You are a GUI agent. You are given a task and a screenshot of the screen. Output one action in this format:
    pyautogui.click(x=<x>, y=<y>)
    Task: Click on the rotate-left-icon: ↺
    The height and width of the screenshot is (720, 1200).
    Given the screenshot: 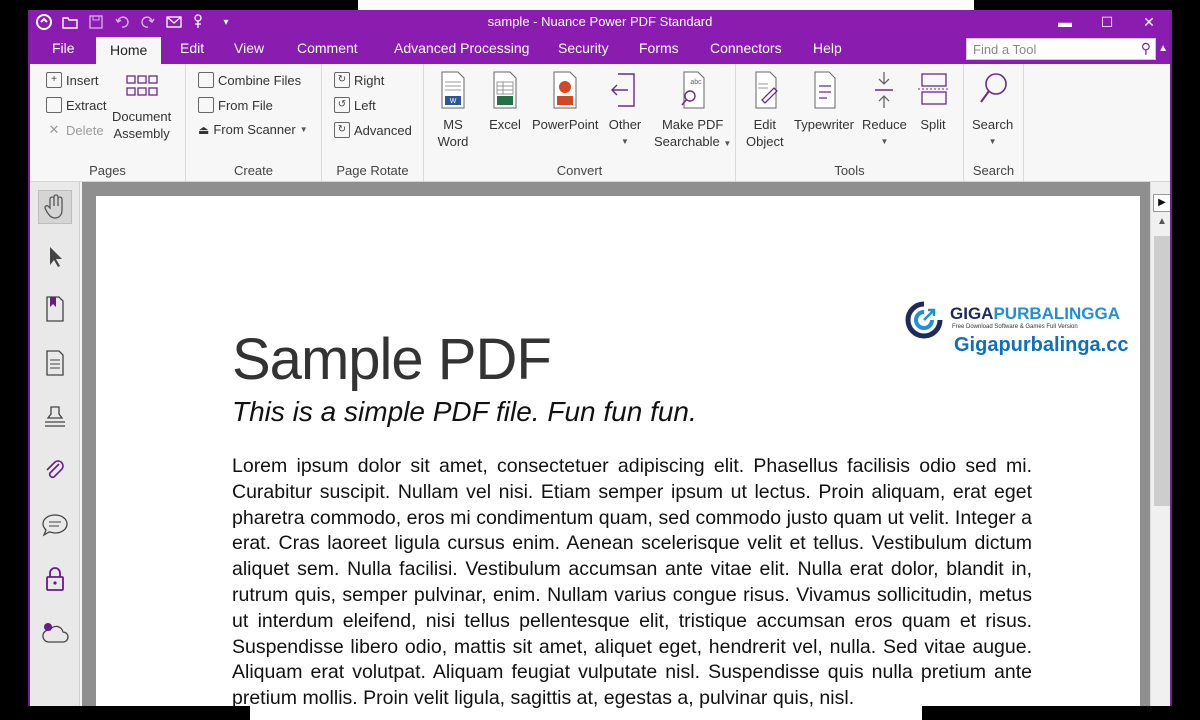 What is the action you would take?
    pyautogui.click(x=342, y=105)
    